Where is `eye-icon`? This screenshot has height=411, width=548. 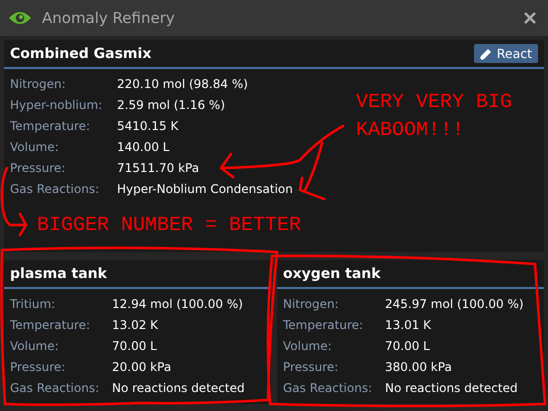
eye-icon is located at coordinates (20, 18).